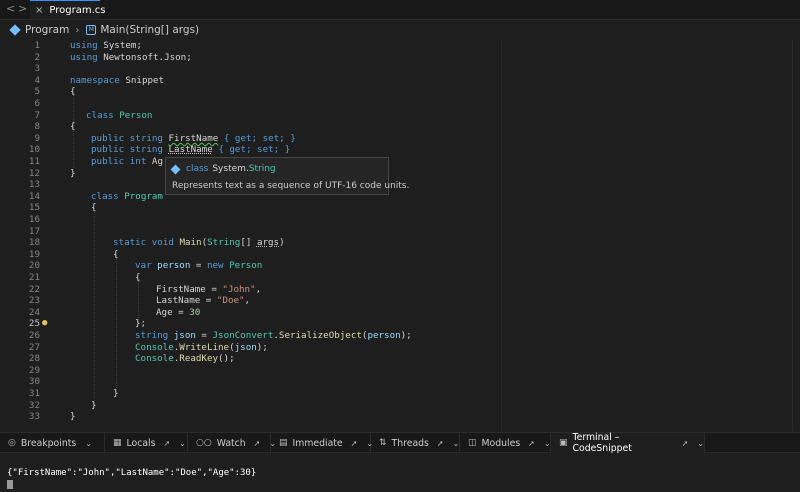 The image size is (800, 492). I want to click on immediate-icon: ▤, so click(283, 443).